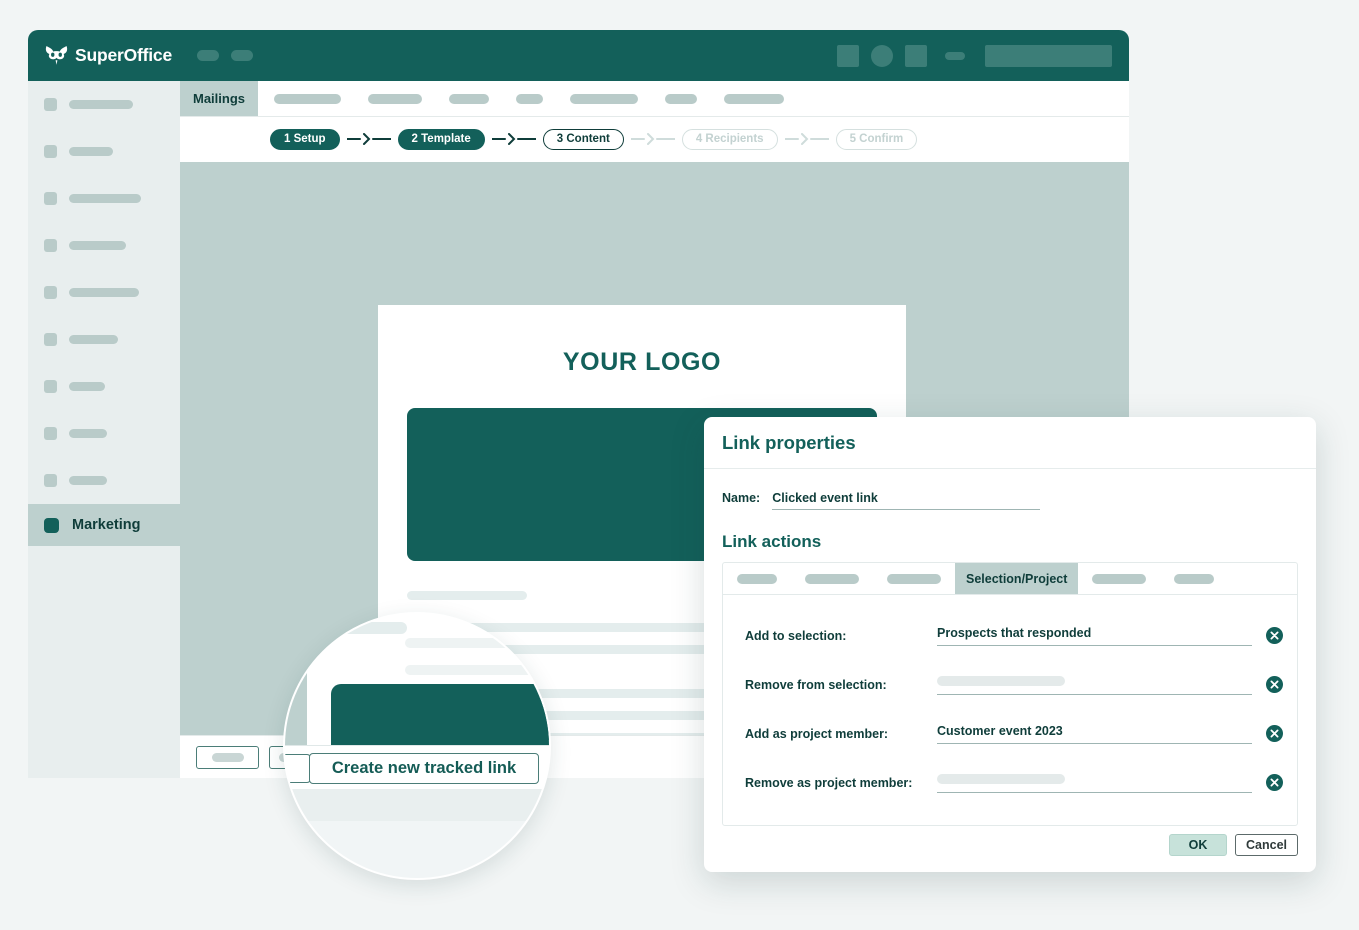 This screenshot has width=1359, height=930. I want to click on create-new-tracked-link-button: Create new tracked link, so click(424, 768).